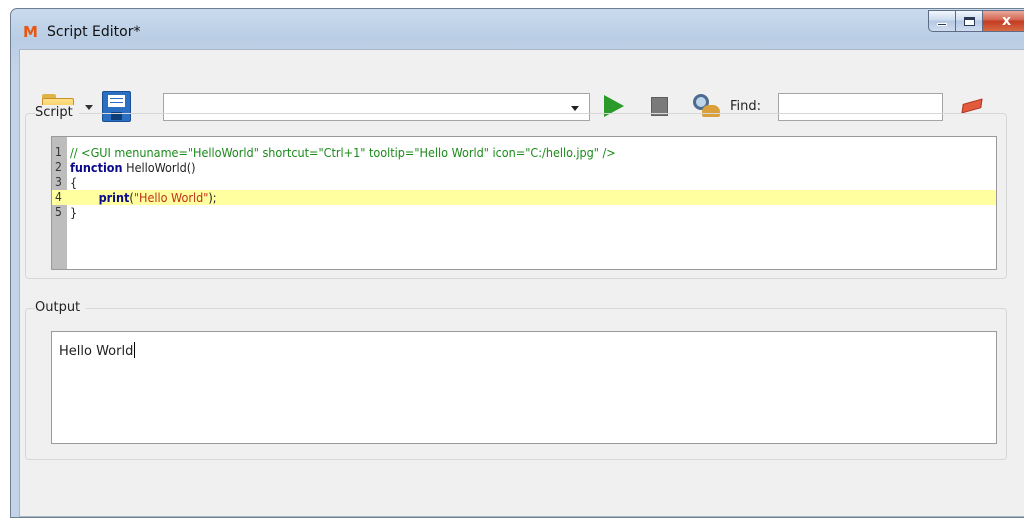 The width and height of the screenshot is (1024, 518). I want to click on output-panel-label: Output, so click(61, 307).